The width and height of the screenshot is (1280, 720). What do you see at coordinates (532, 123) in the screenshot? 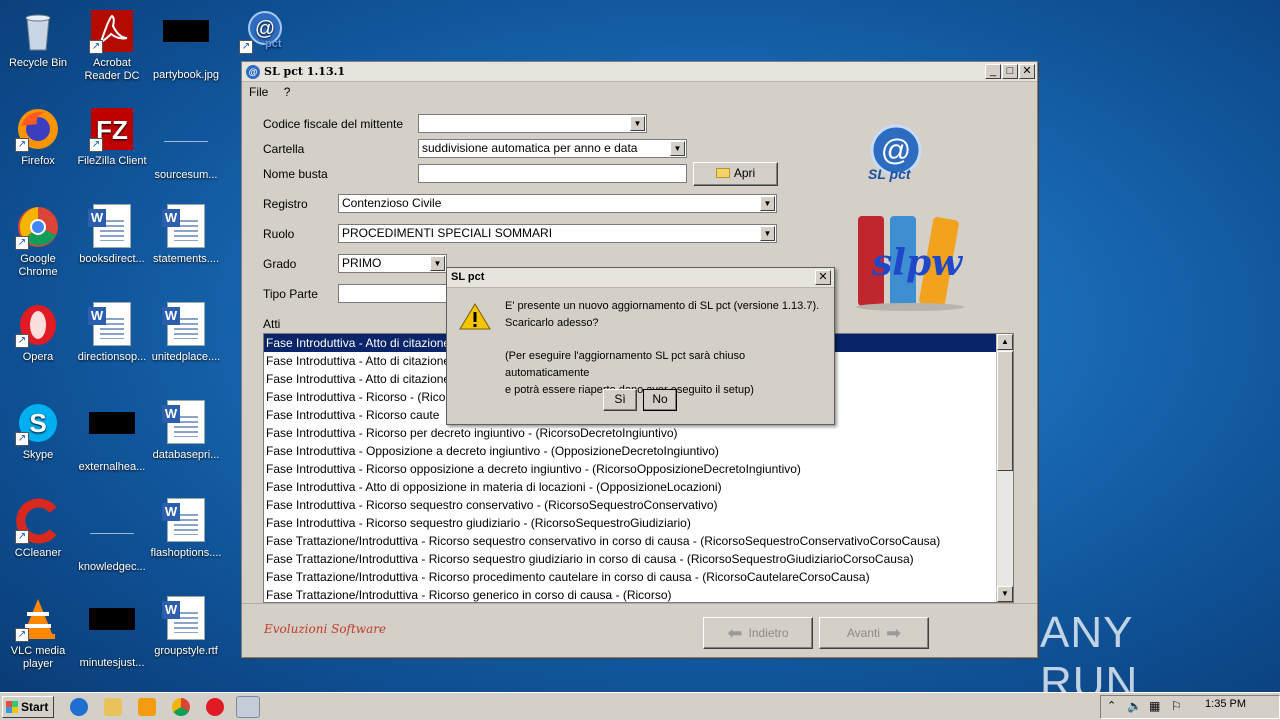
I see `codice-fiscale-combo: ▼` at bounding box center [532, 123].